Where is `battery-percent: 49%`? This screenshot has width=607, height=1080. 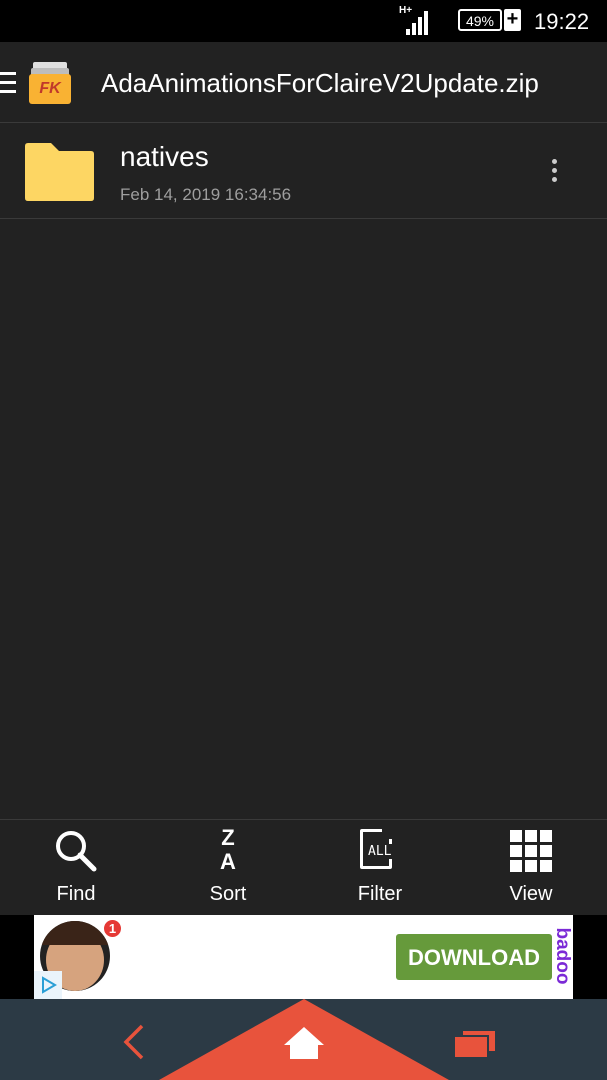 battery-percent: 49% is located at coordinates (480, 21).